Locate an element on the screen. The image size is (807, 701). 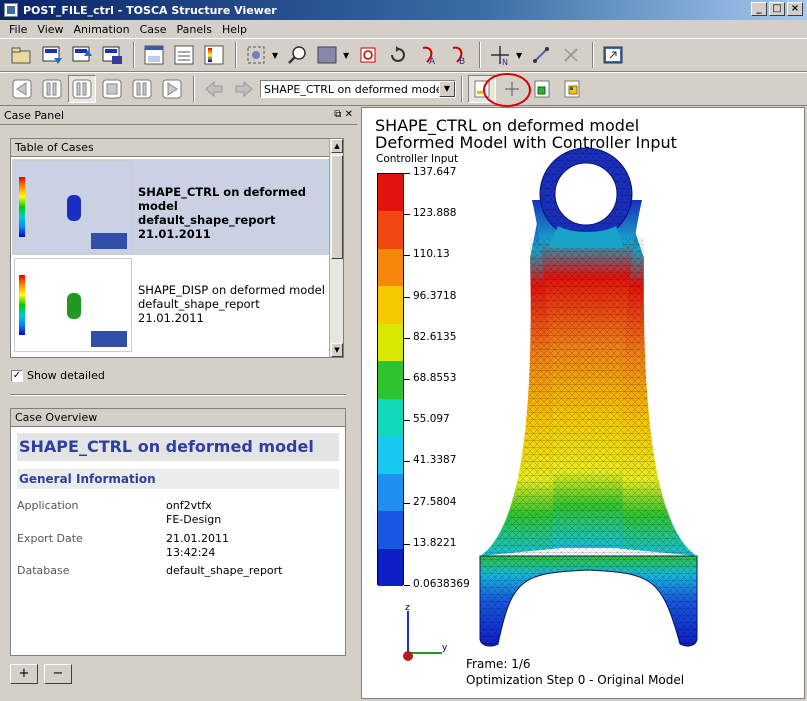
case-panel-header: Case Panel ⧉ ✕ is located at coordinates (178, 116).